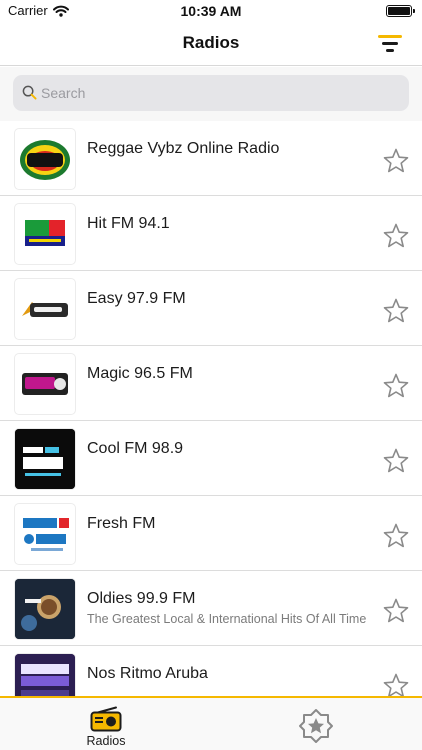  Describe the element at coordinates (45, 159) in the screenshot. I see `radio-logo-reggae-vybz` at that location.